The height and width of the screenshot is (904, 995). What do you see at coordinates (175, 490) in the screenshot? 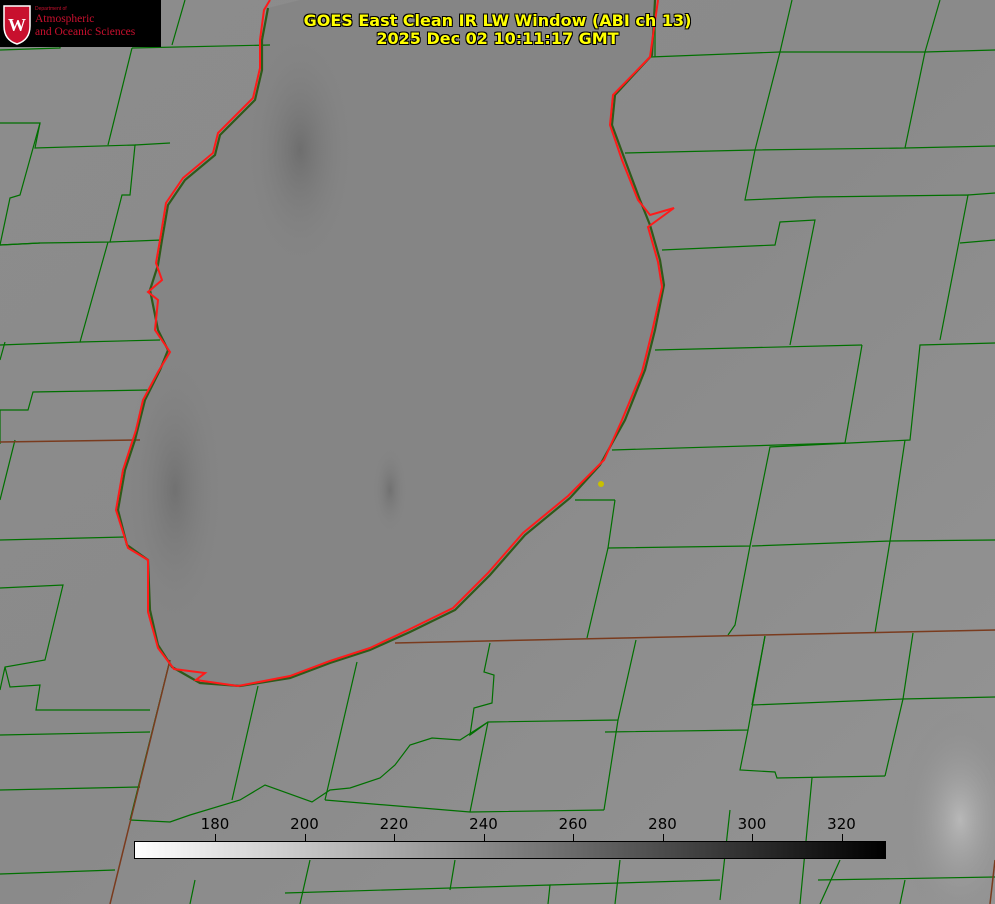
I see `lake-dark-west` at bounding box center [175, 490].